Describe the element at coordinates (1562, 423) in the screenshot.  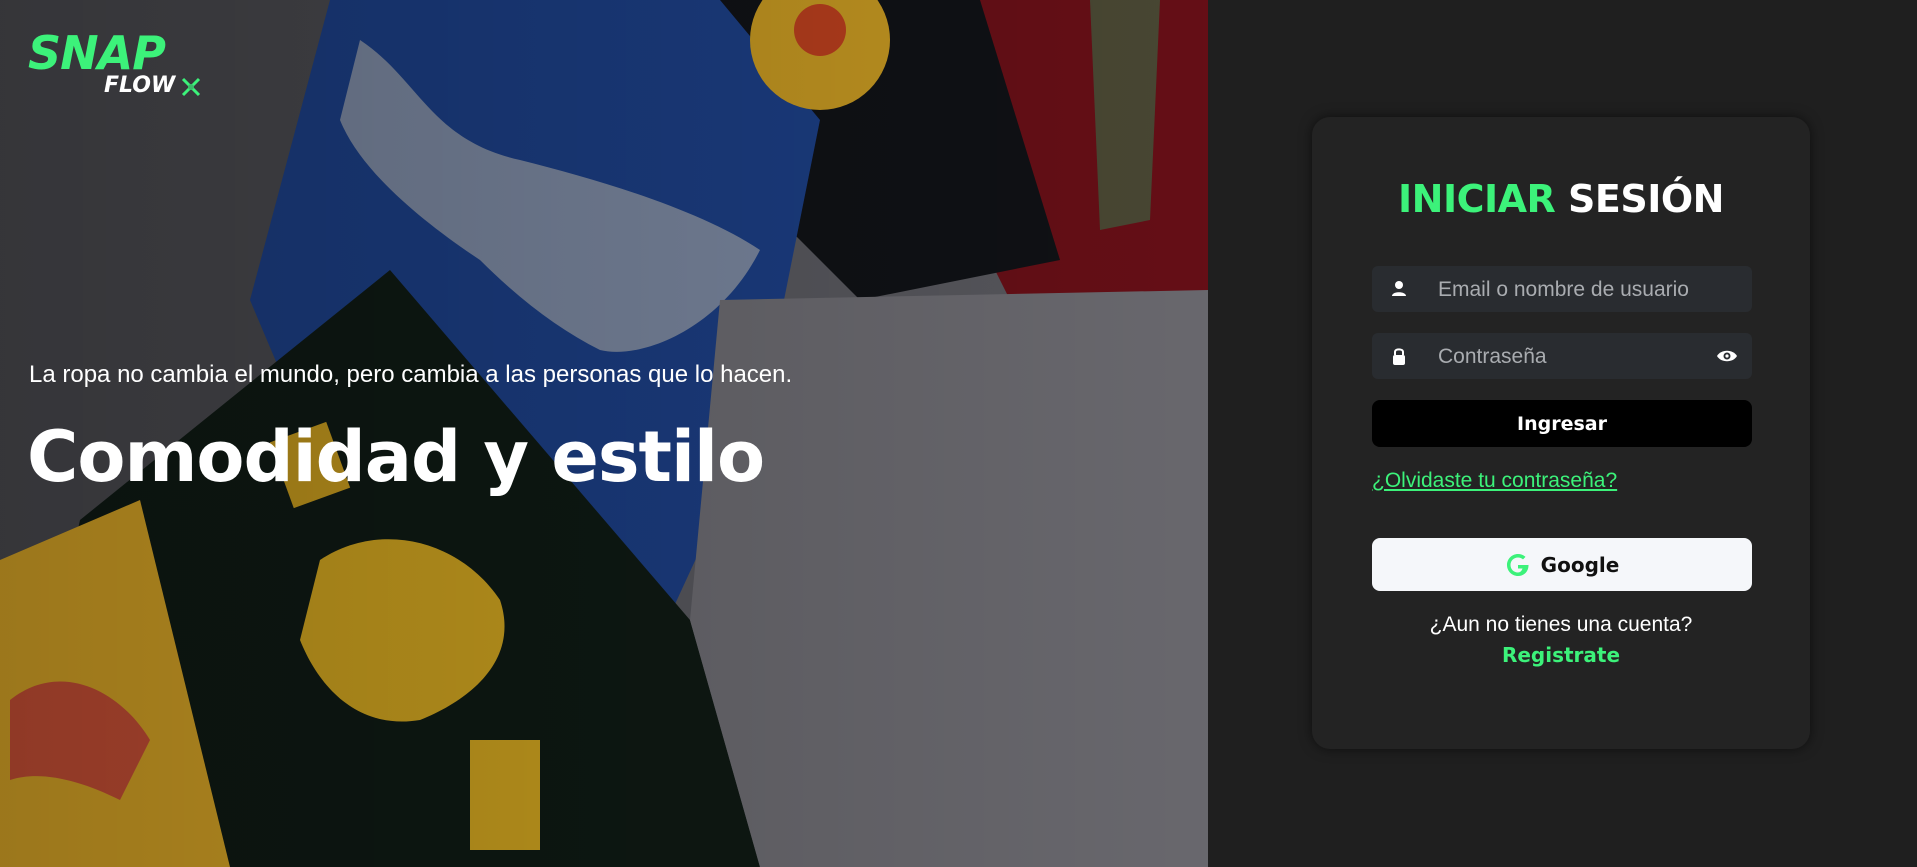
I see `login-button: Ingresar` at that location.